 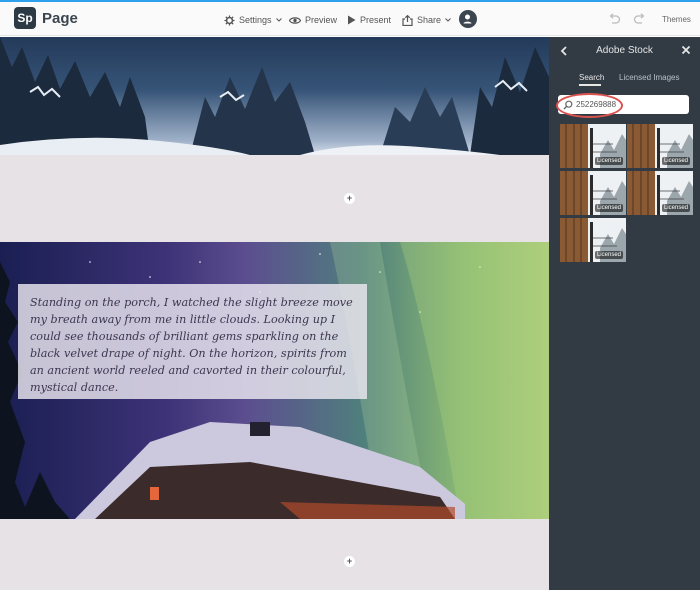 I want to click on share-menu: Share, so click(x=426, y=20).